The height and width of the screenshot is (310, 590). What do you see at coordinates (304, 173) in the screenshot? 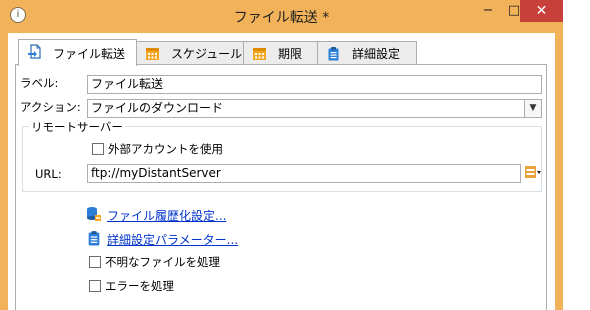
I see `url-input: ftp://myDistantServer` at bounding box center [304, 173].